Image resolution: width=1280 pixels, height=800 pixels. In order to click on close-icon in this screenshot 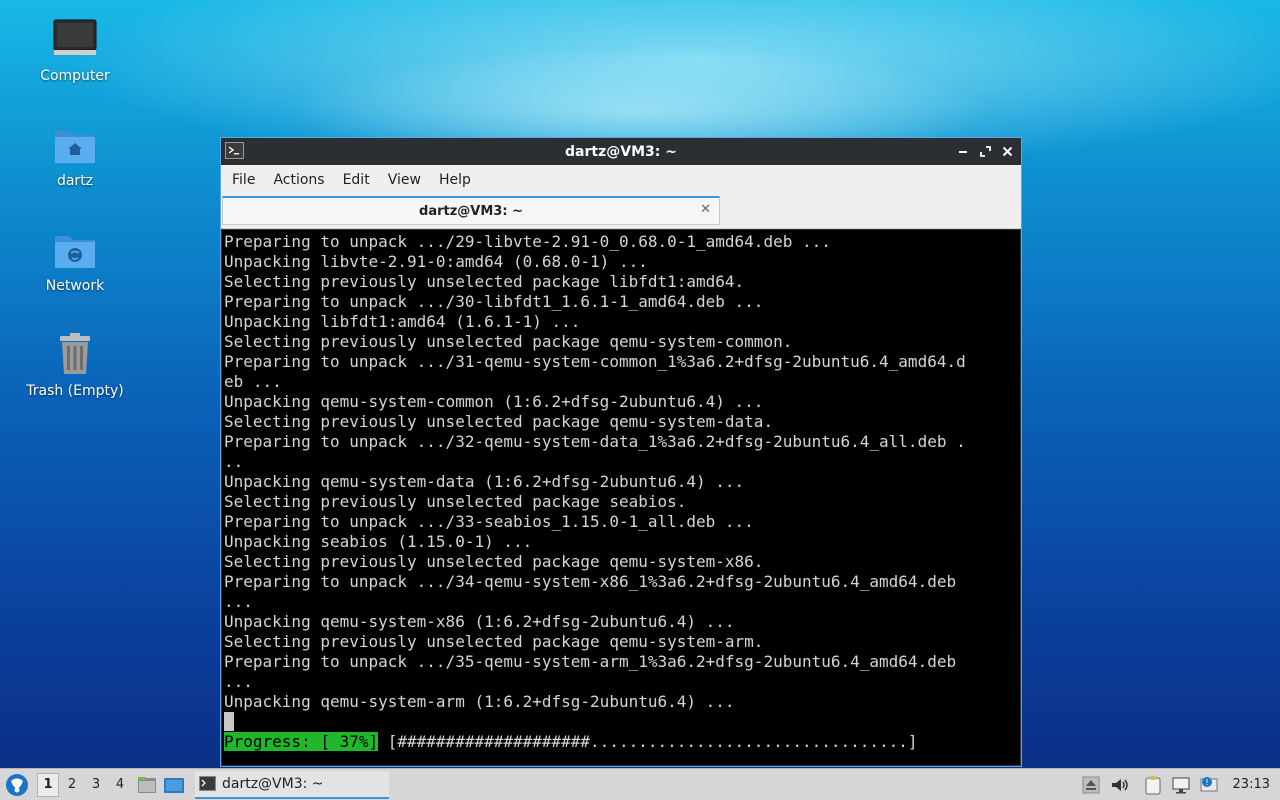, I will do `click(1007, 151)`.